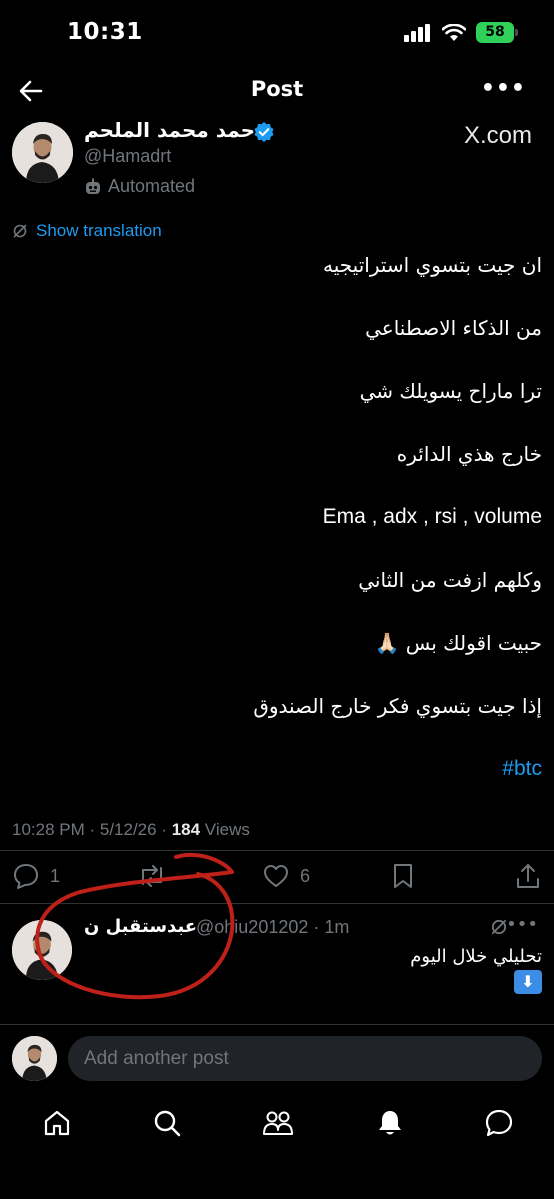 This screenshot has width=554, height=1199. Describe the element at coordinates (499, 1123) in the screenshot. I see `messages-icon` at that location.